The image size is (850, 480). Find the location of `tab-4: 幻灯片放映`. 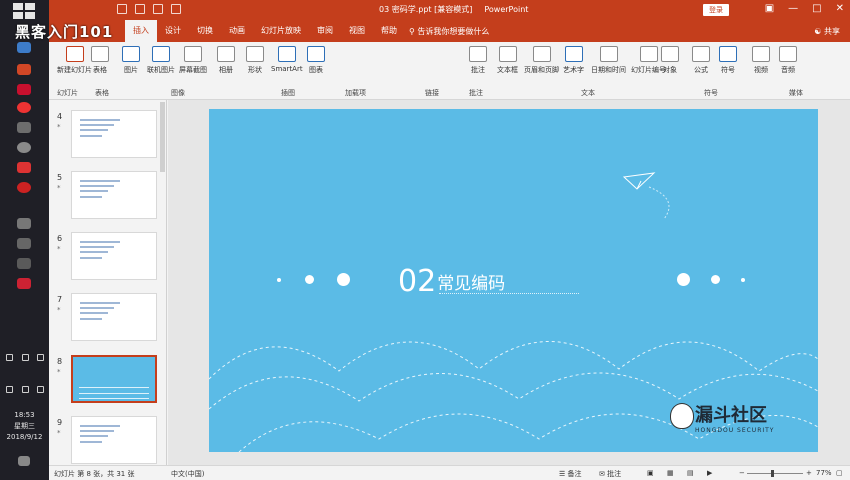

tab-4: 幻灯片放映 is located at coordinates (281, 31).